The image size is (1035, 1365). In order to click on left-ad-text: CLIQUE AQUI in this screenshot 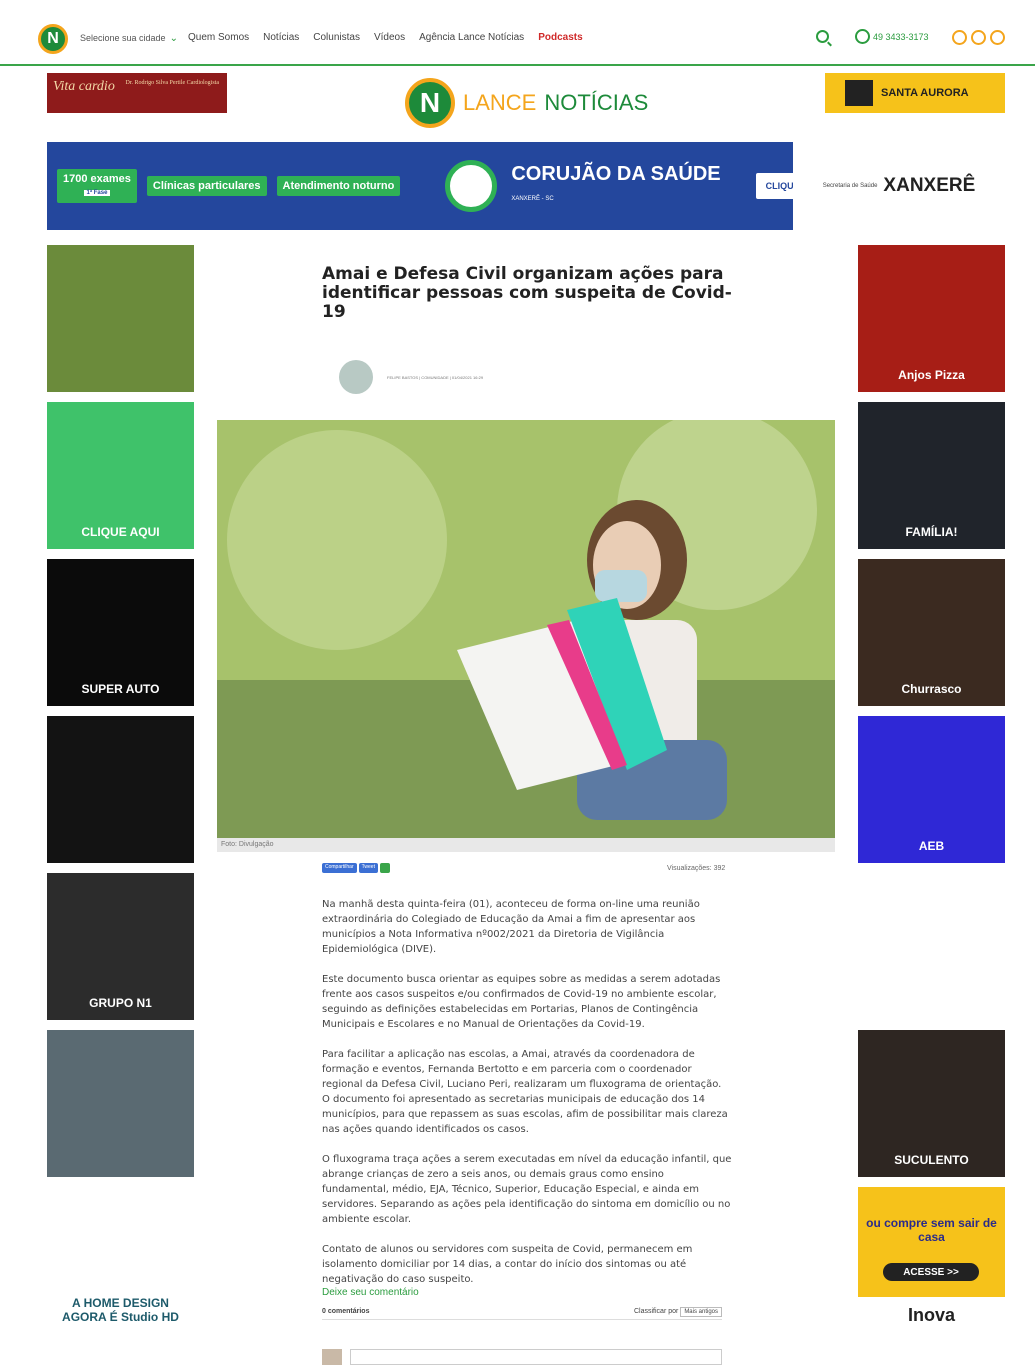, I will do `click(120, 532)`.